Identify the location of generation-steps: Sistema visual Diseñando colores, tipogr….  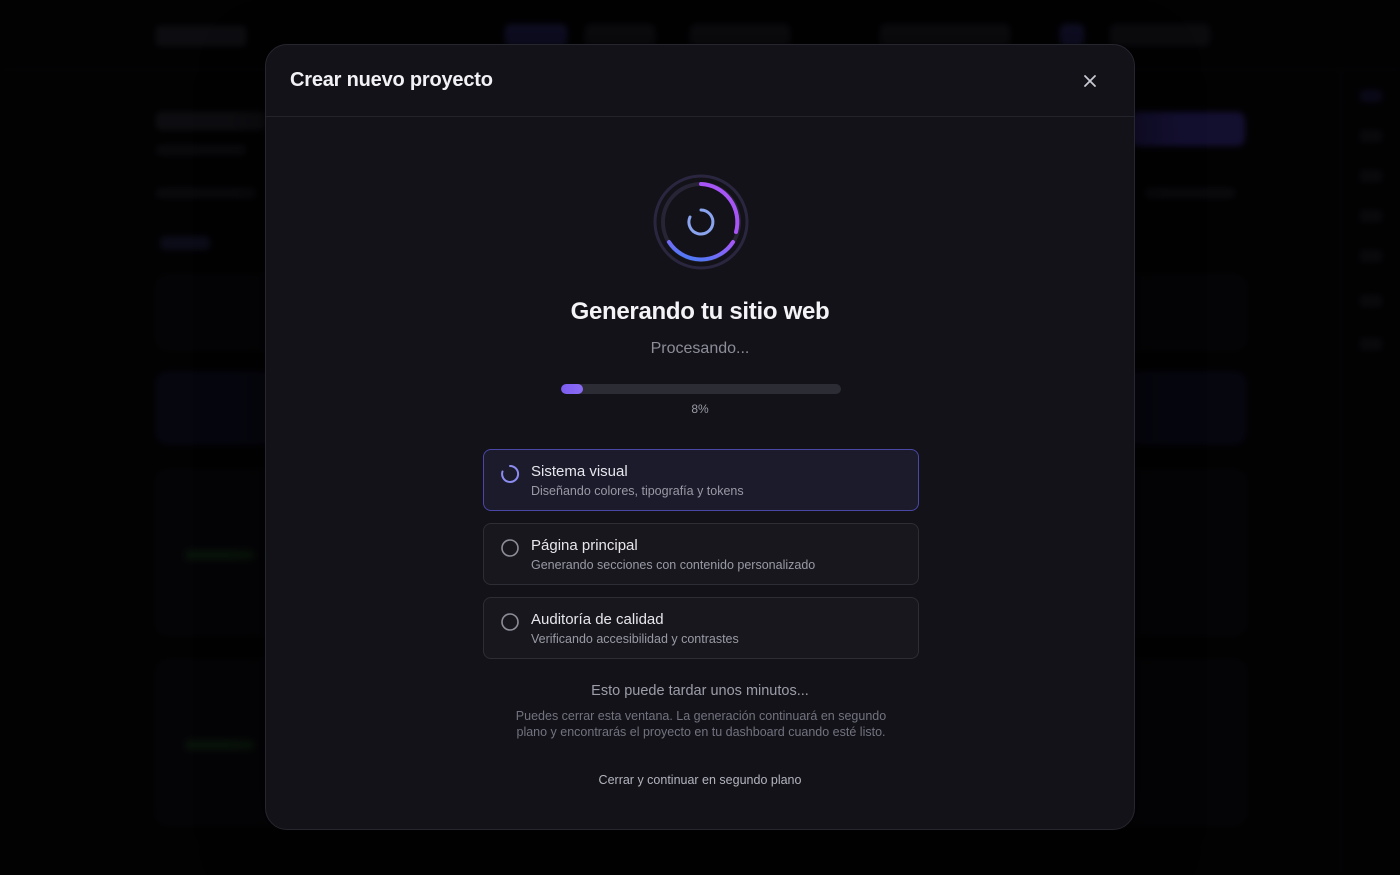
(701, 560).